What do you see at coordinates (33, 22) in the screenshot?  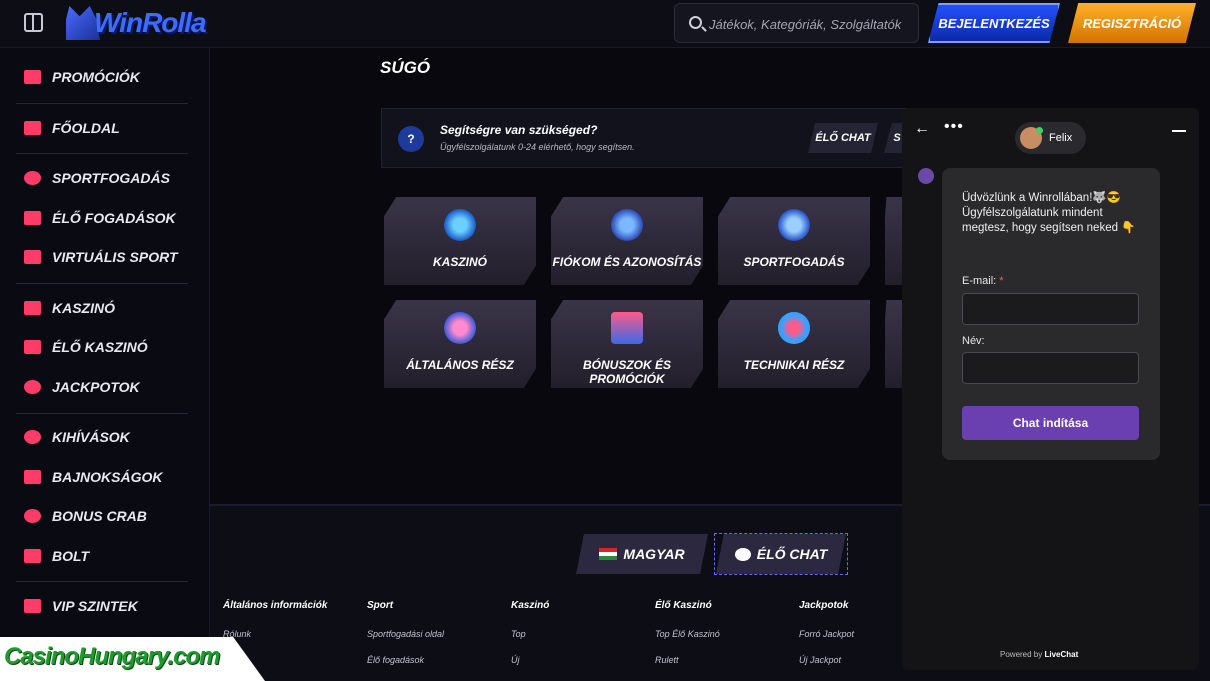 I see `sidebar-toggle-icon` at bounding box center [33, 22].